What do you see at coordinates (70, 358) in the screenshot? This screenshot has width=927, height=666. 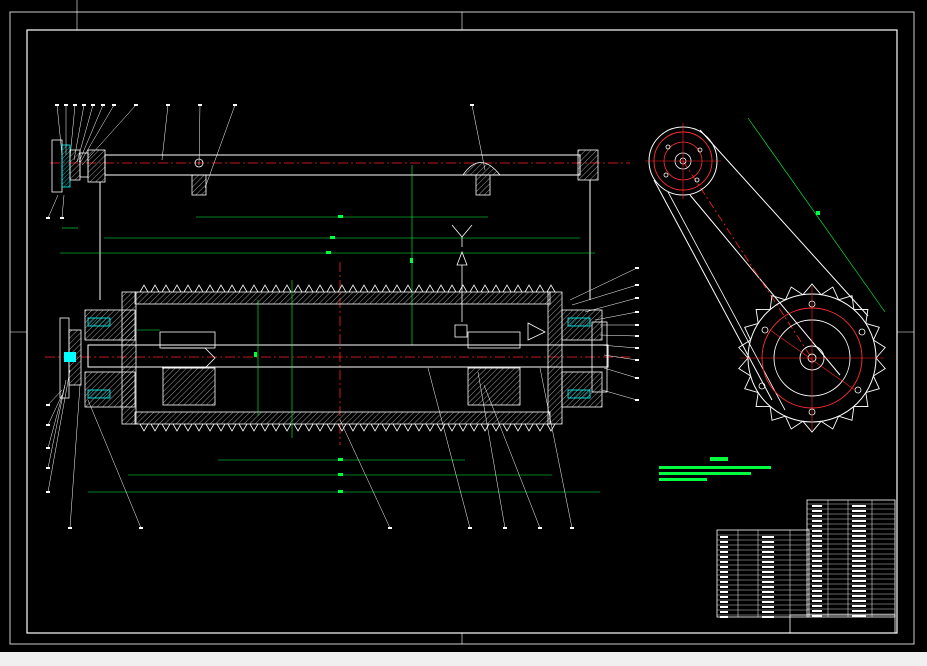 I see `left-drive-pulley` at bounding box center [70, 358].